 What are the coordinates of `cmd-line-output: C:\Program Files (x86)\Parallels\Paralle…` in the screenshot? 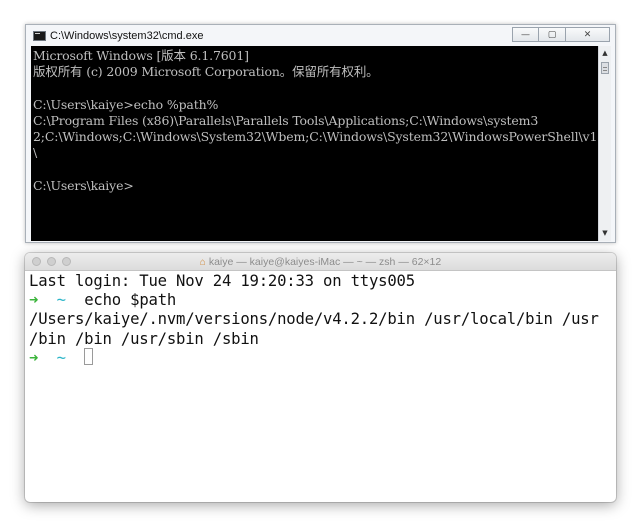 It's located at (286, 120).